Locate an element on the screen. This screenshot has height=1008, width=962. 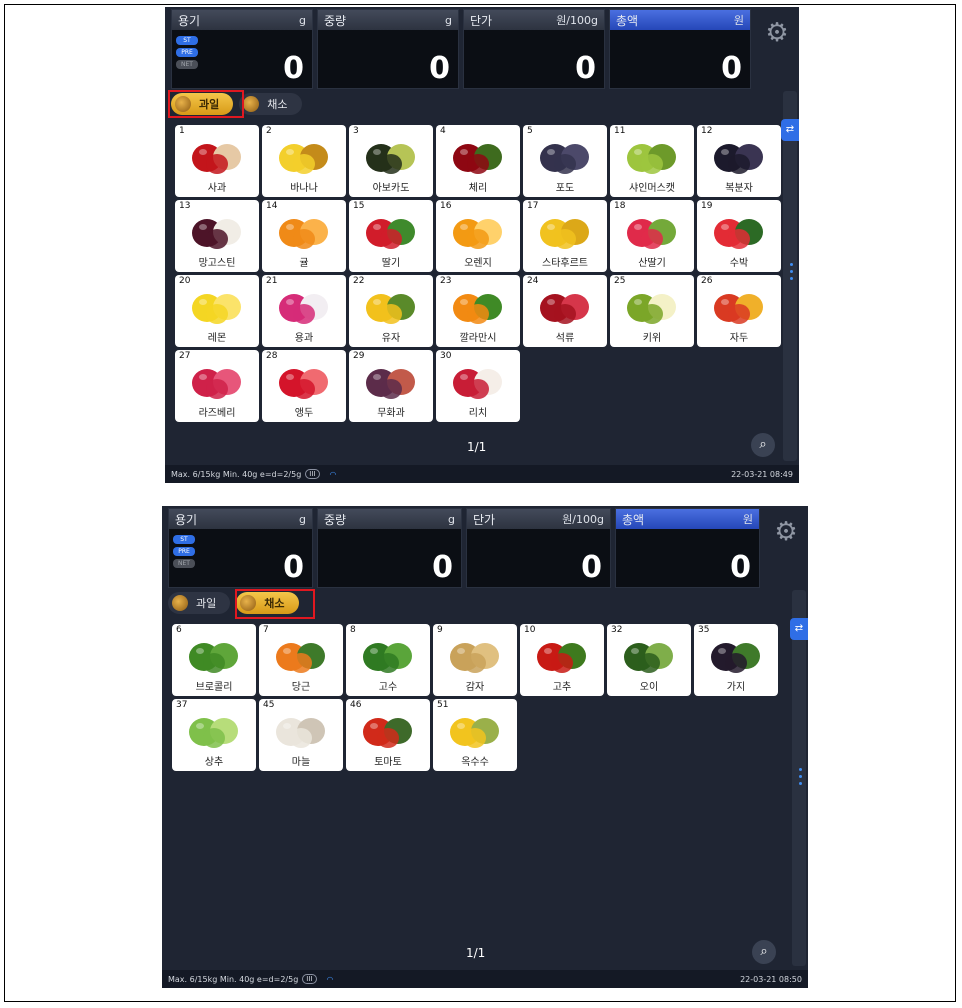
product-button: 17 스타후르트 is located at coordinates (565, 236).